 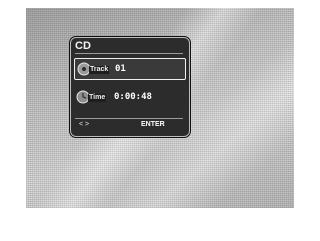 I want to click on time-row: Time 0:00:48, so click(x=129, y=97).